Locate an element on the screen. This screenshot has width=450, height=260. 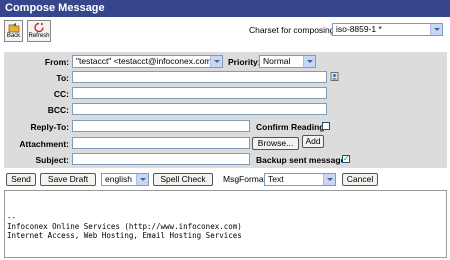
back-label: Back is located at coordinates (13, 36).